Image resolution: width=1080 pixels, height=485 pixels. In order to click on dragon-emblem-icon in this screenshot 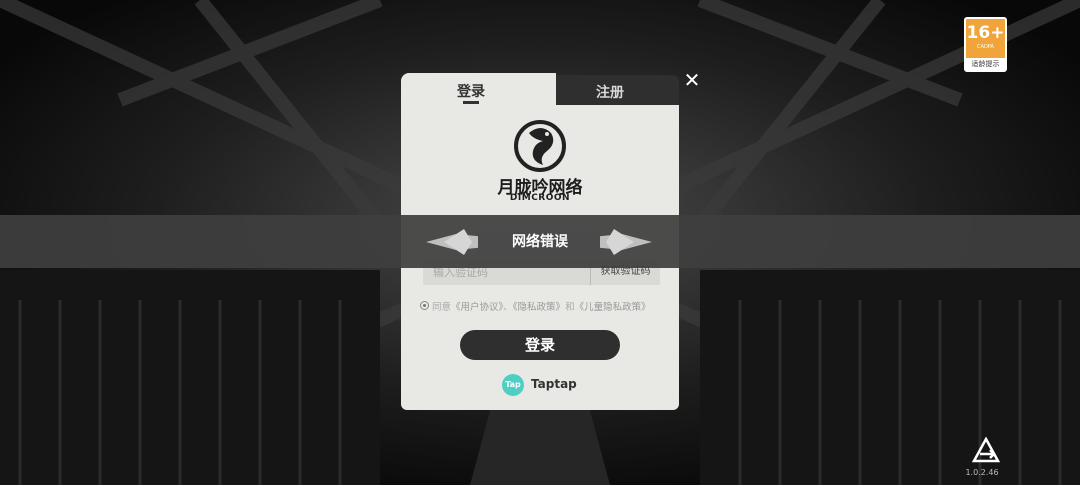, I will do `click(540, 146)`.